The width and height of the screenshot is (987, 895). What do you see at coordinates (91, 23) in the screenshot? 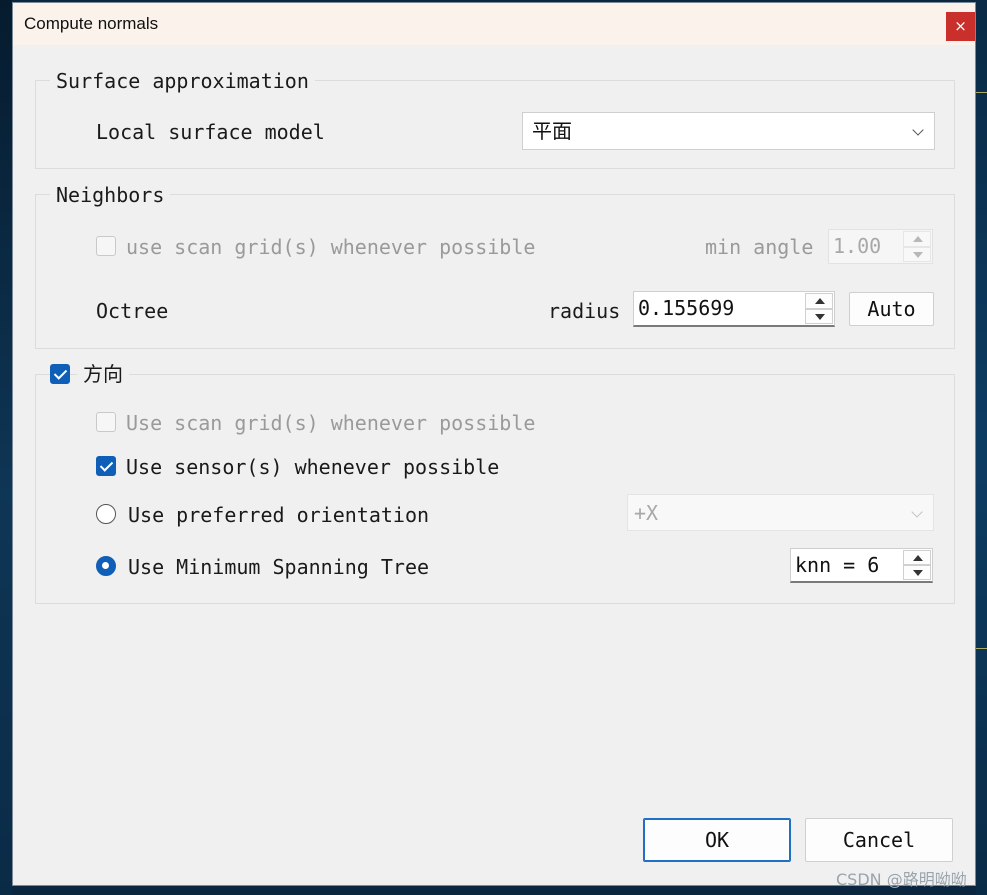
I see `window-title: Compute normals` at bounding box center [91, 23].